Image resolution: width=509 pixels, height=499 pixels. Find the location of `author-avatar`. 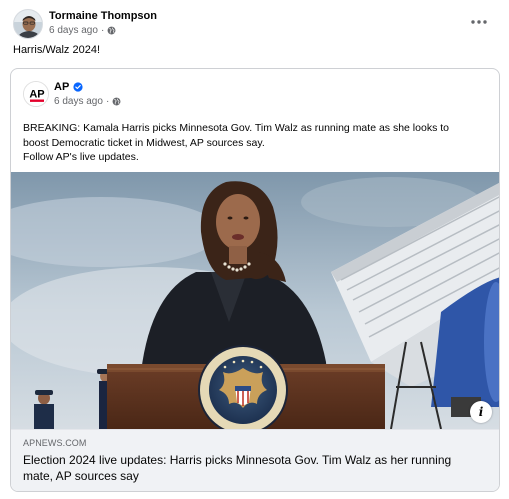

author-avatar is located at coordinates (28, 24).